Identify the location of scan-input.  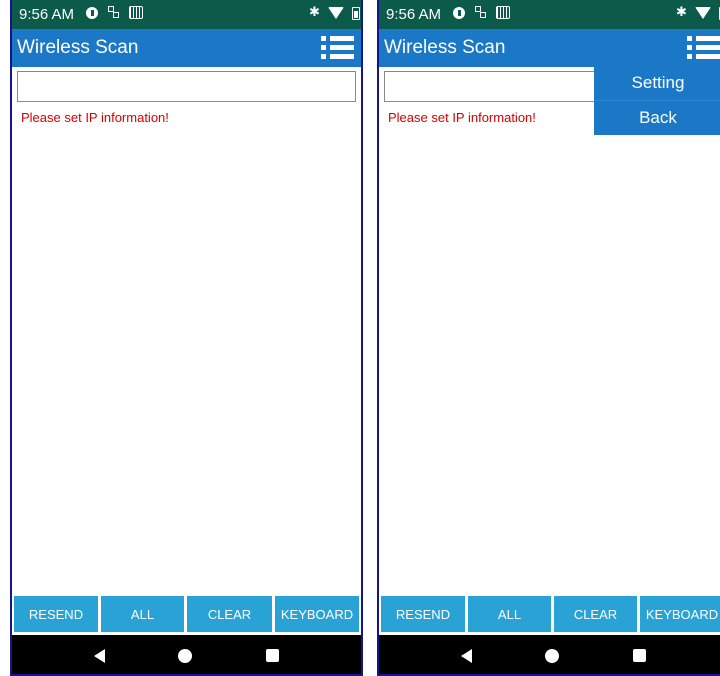
(186, 86).